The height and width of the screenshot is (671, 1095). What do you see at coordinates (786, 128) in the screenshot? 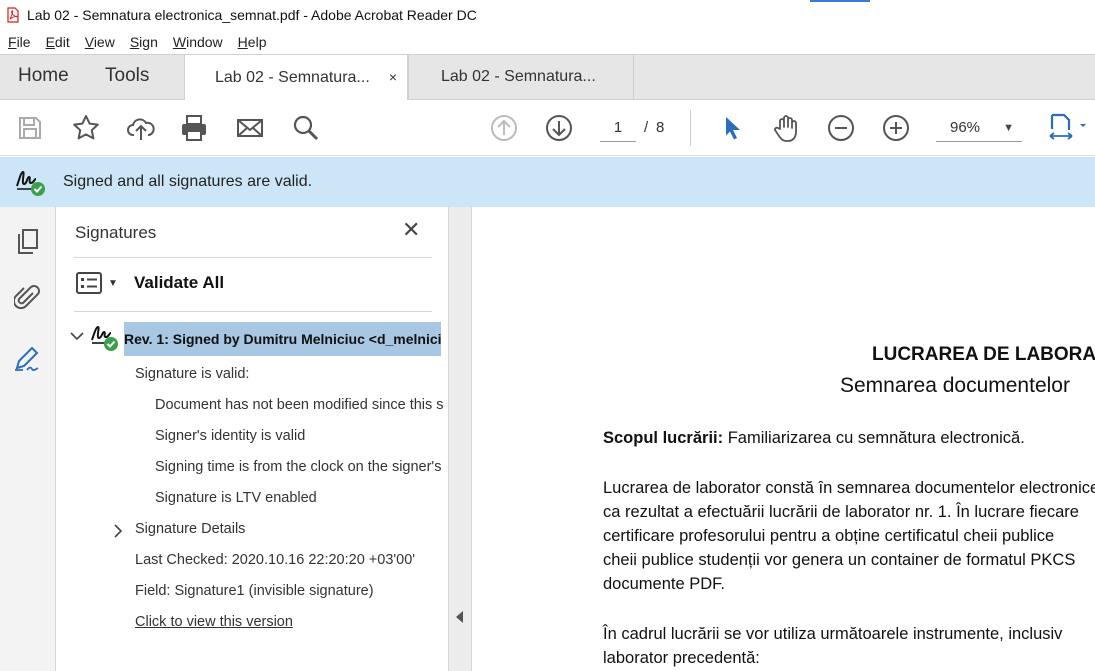
I see `hand-tool-icon` at bounding box center [786, 128].